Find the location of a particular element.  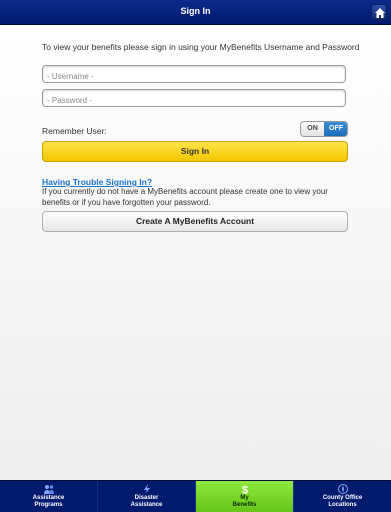

trouble-signing-in-link: Having Trouble Signing In? is located at coordinates (97, 182).